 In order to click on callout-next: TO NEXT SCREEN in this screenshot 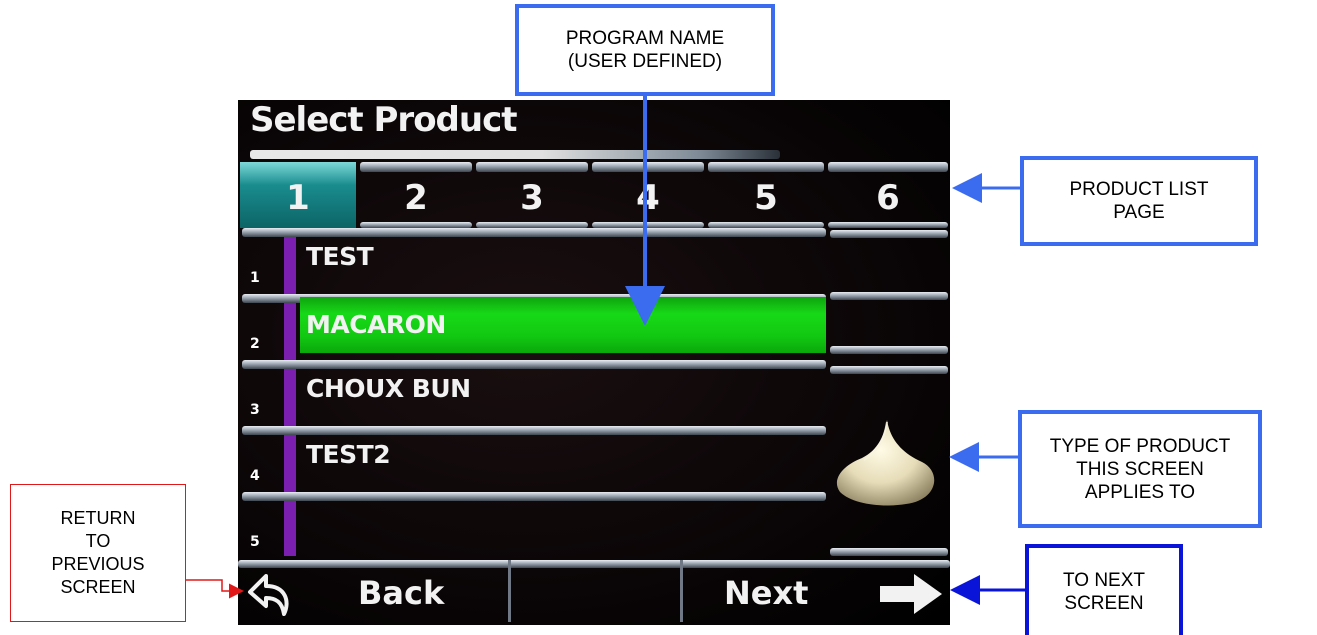, I will do `click(1104, 589)`.